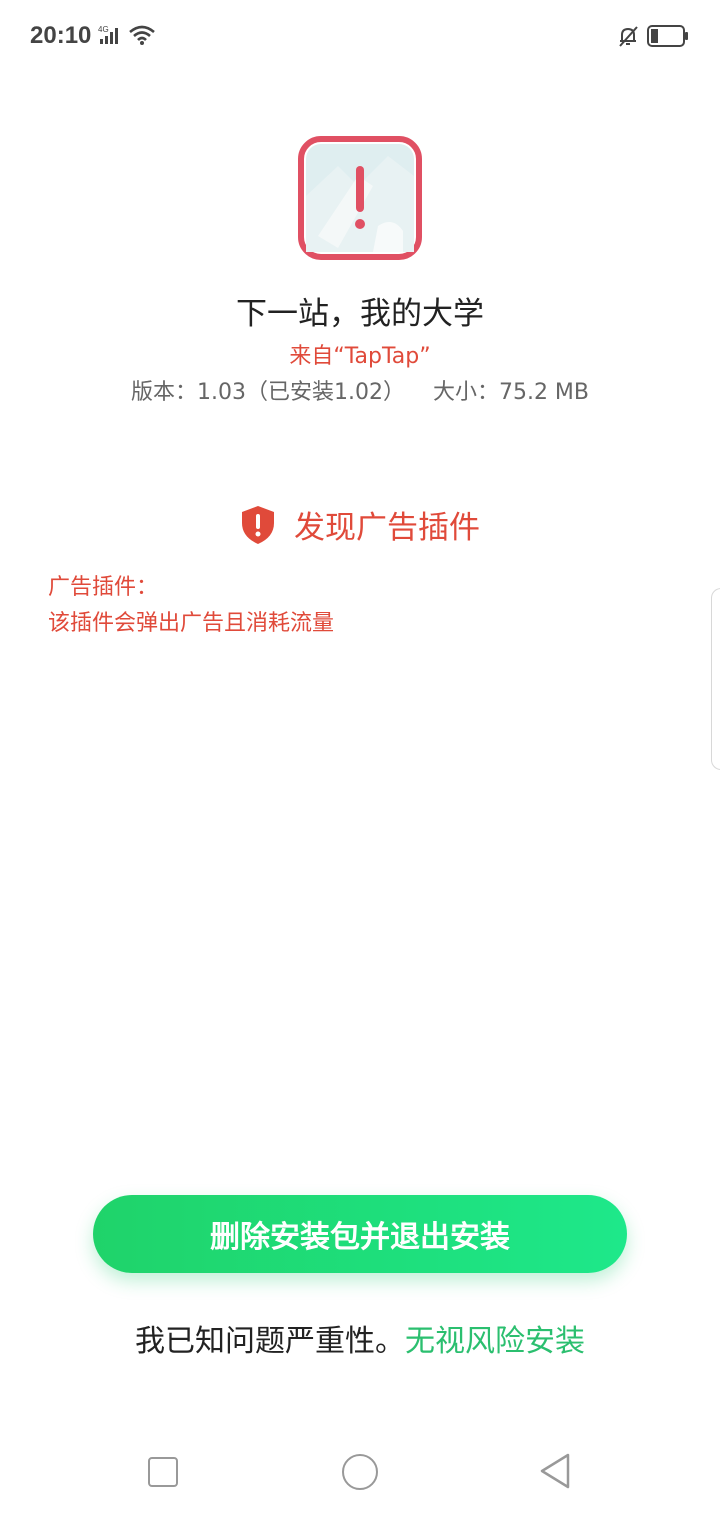 The height and width of the screenshot is (1520, 720). I want to click on warning-header: 发现广告插件, so click(360, 524).